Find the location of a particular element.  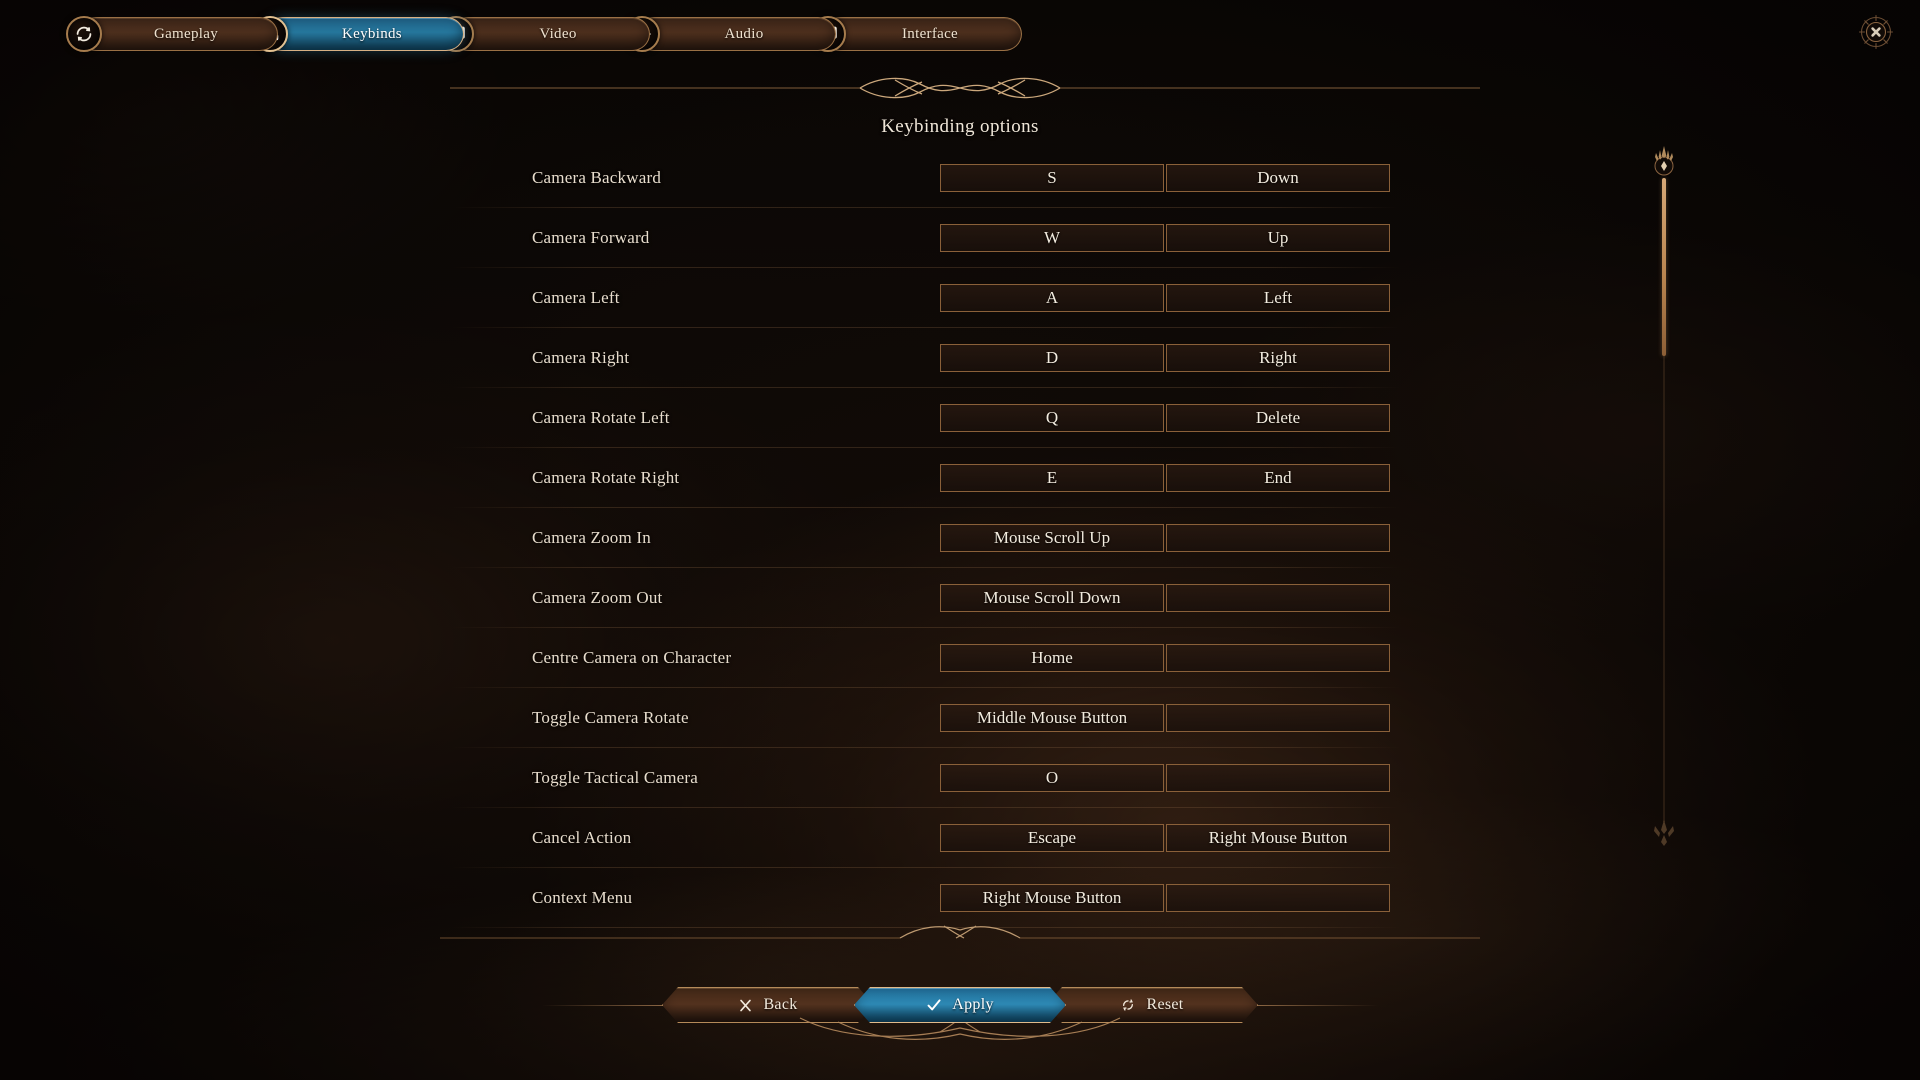

footer-rule-right is located at coordinates (1313, 1005).